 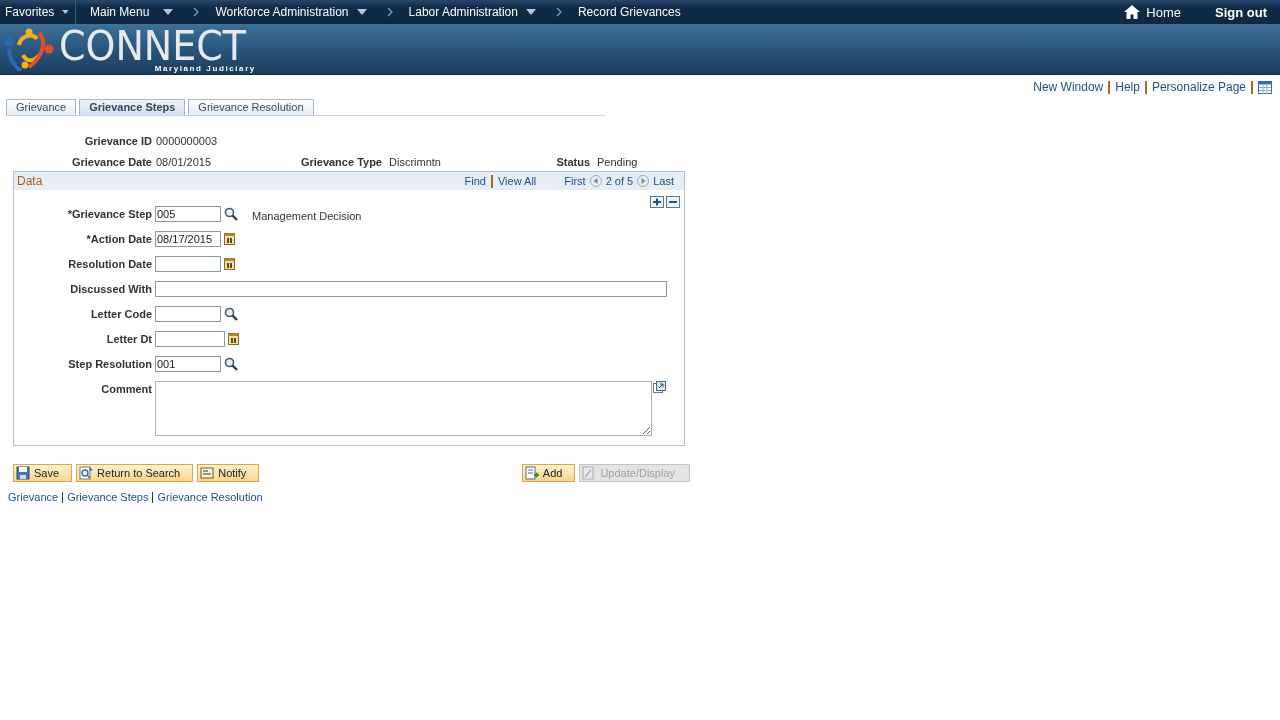 What do you see at coordinates (1132, 12) in the screenshot?
I see `home-icon` at bounding box center [1132, 12].